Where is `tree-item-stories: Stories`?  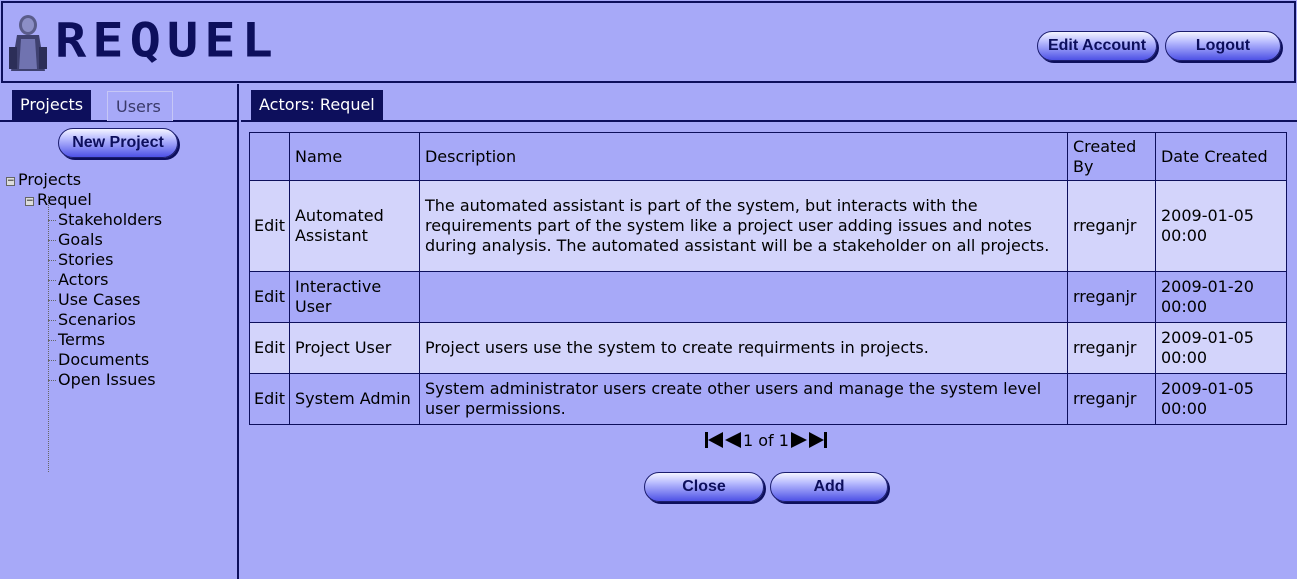 tree-item-stories: Stories is located at coordinates (84, 260).